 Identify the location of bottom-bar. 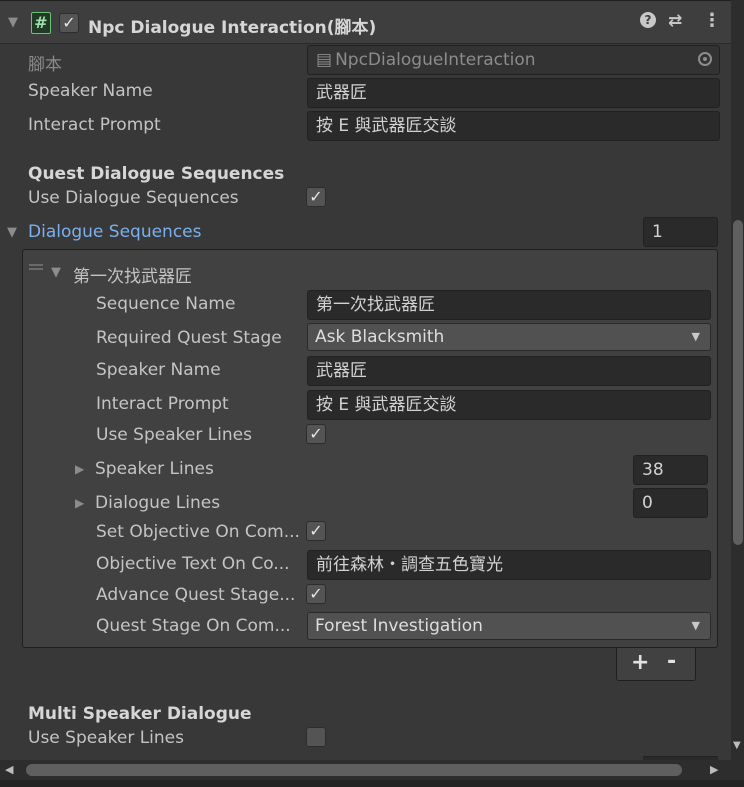
(372, 783).